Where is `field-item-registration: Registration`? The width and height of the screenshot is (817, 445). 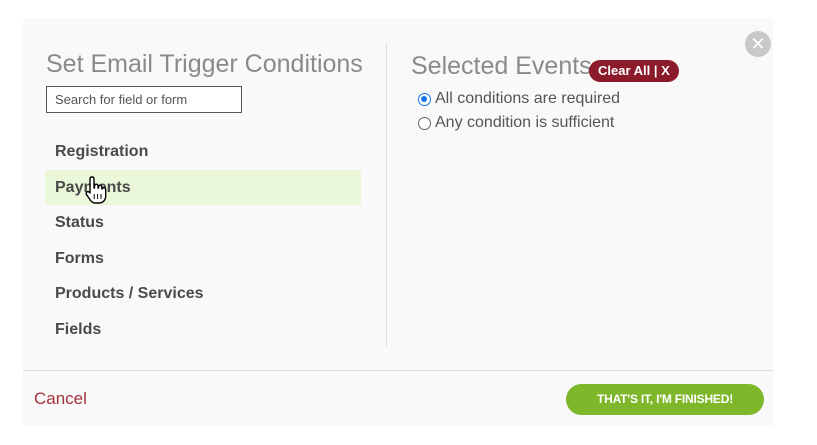 field-item-registration: Registration is located at coordinates (203, 152).